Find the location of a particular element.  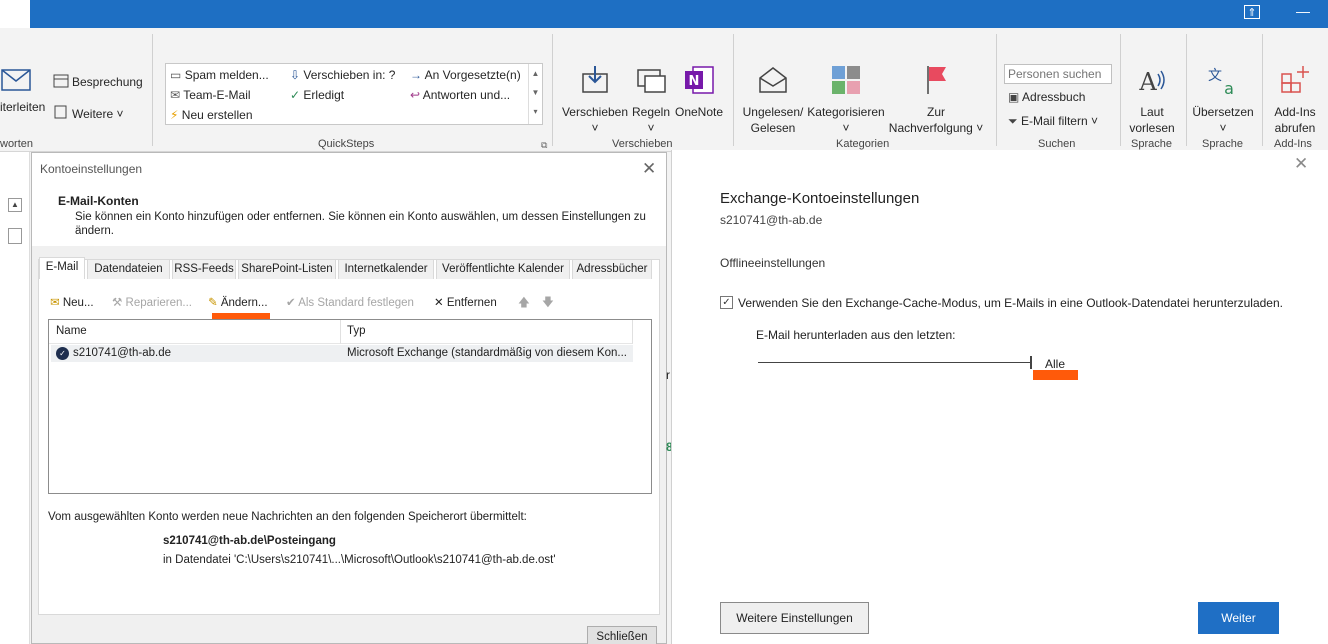

svg-text: N is located at coordinates (694, 81).